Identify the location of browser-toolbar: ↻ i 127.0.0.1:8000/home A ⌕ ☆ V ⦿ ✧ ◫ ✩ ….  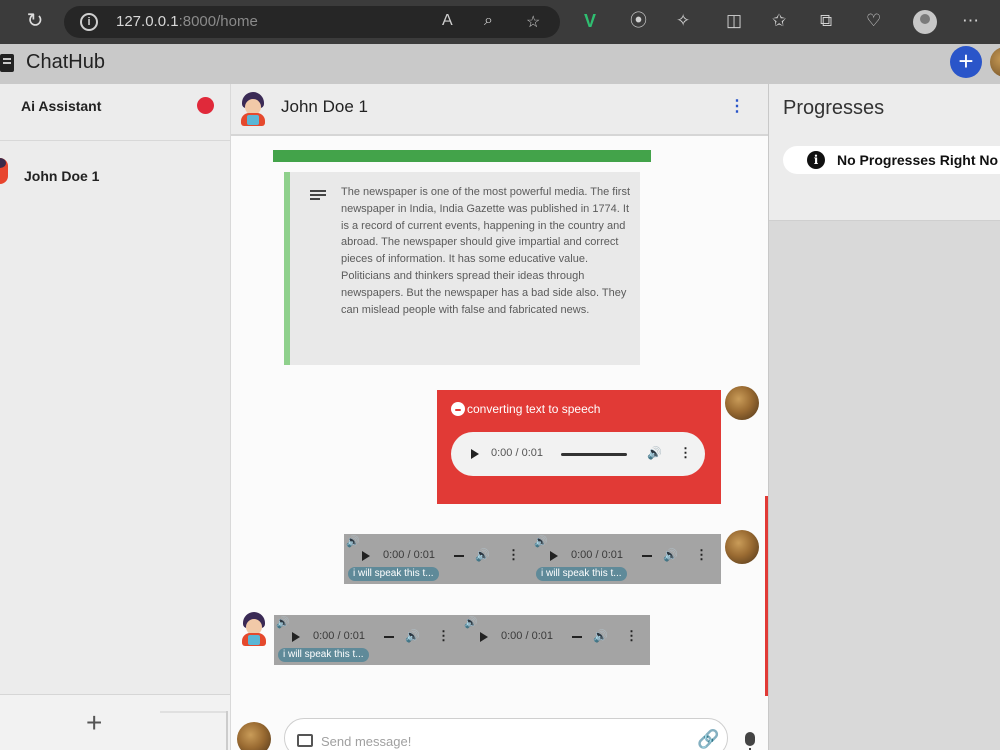
(500, 22).